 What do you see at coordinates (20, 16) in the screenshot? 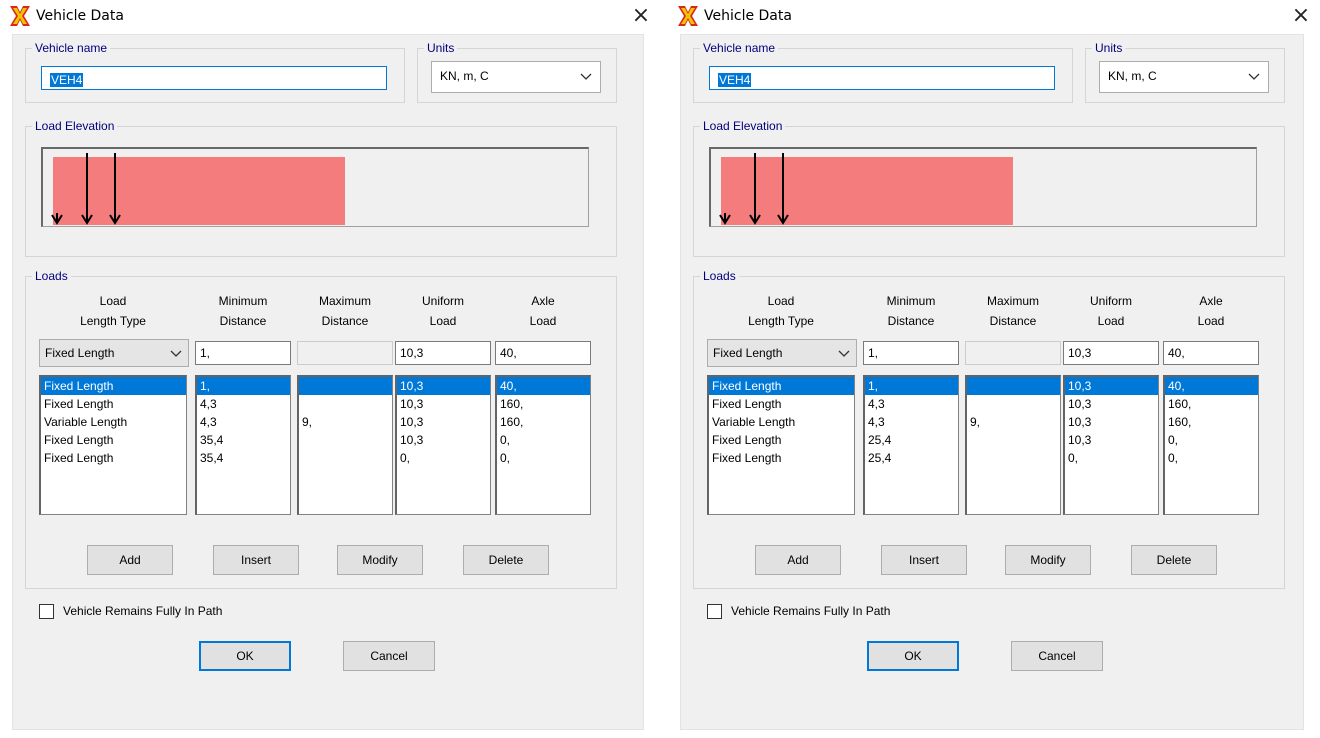
I see `app-x-icon` at bounding box center [20, 16].